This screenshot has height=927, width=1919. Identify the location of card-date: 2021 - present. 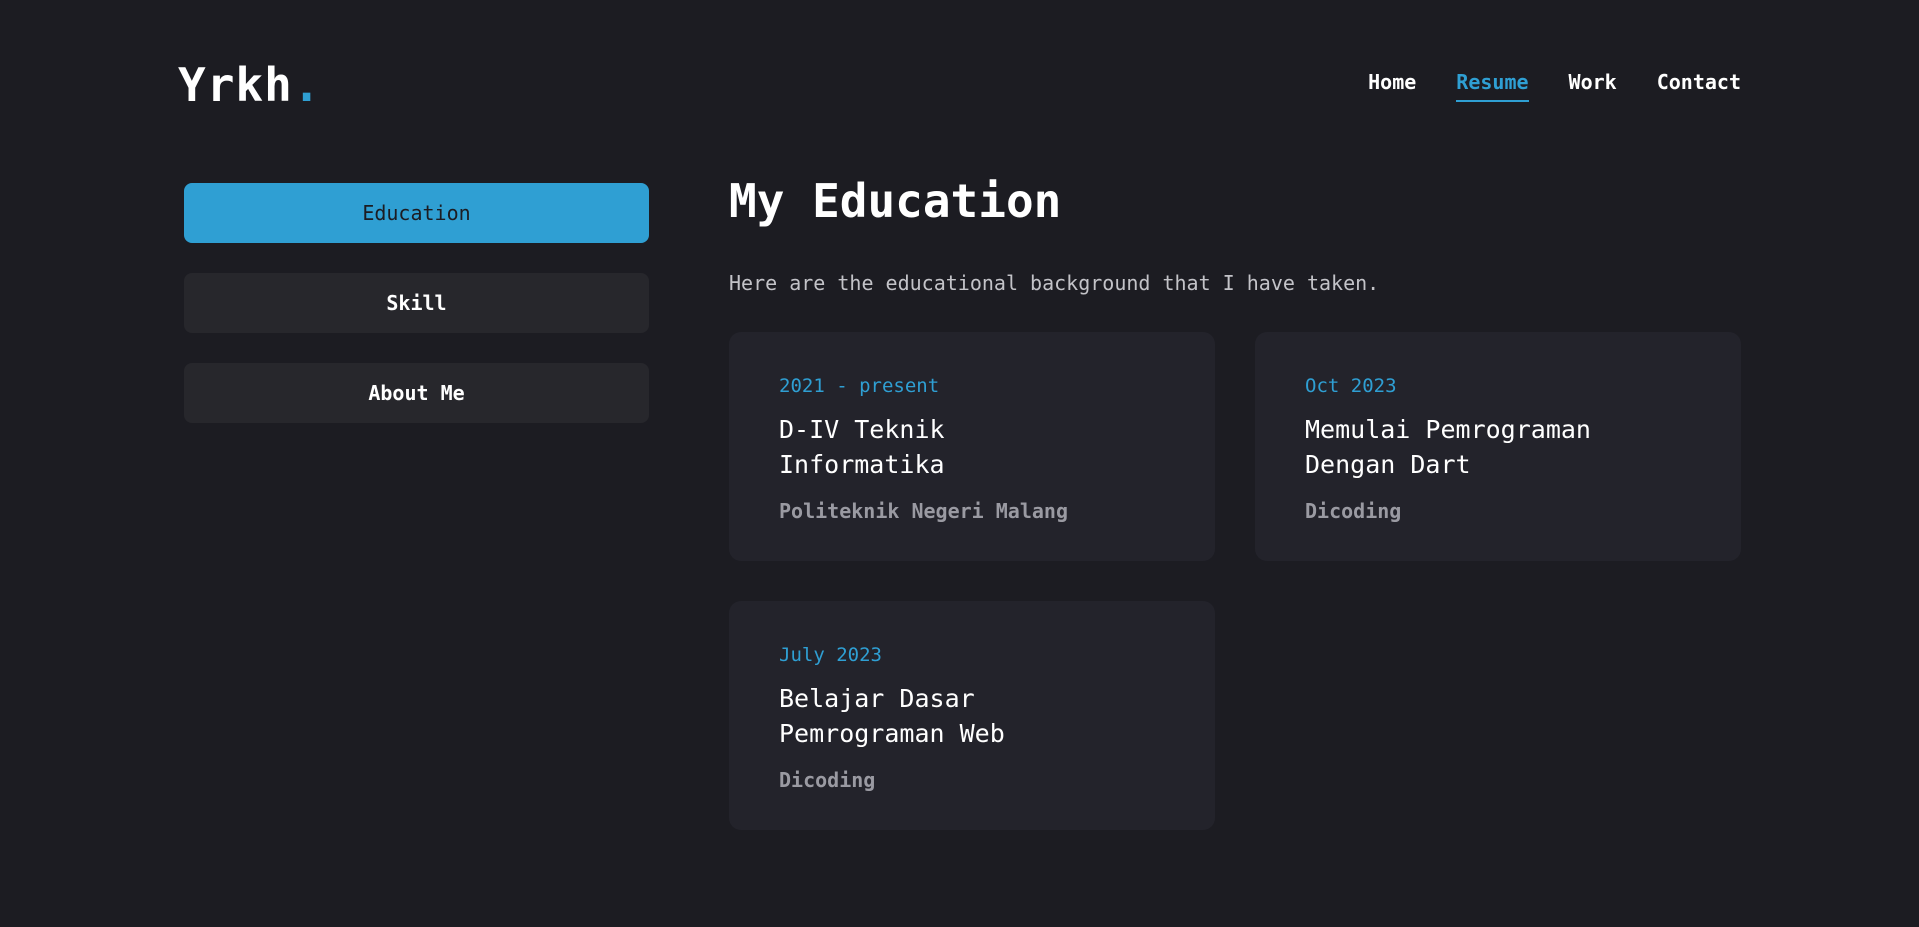
(859, 386).